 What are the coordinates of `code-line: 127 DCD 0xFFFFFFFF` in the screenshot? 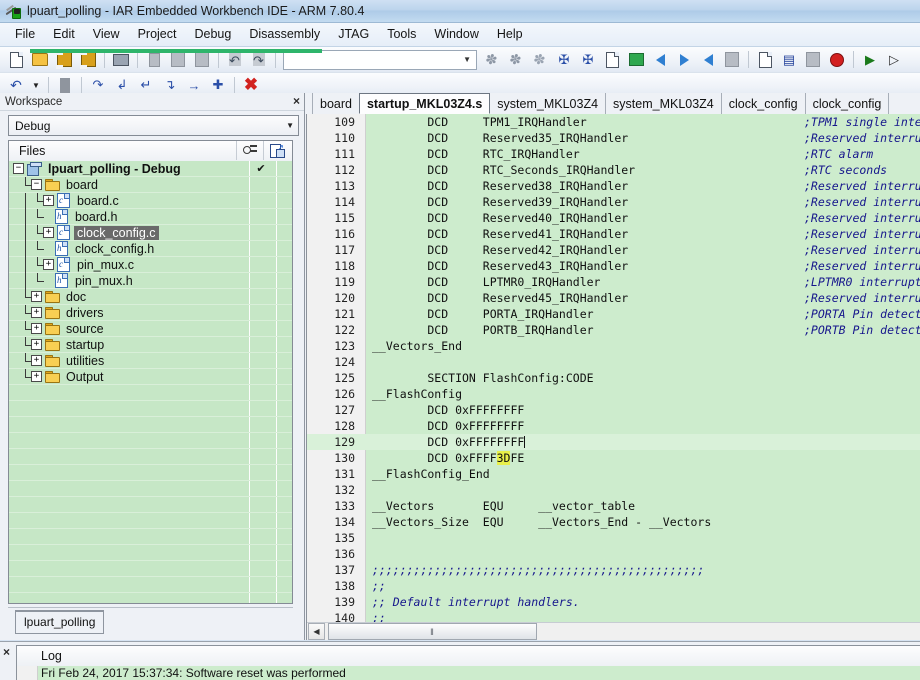 It's located at (613, 410).